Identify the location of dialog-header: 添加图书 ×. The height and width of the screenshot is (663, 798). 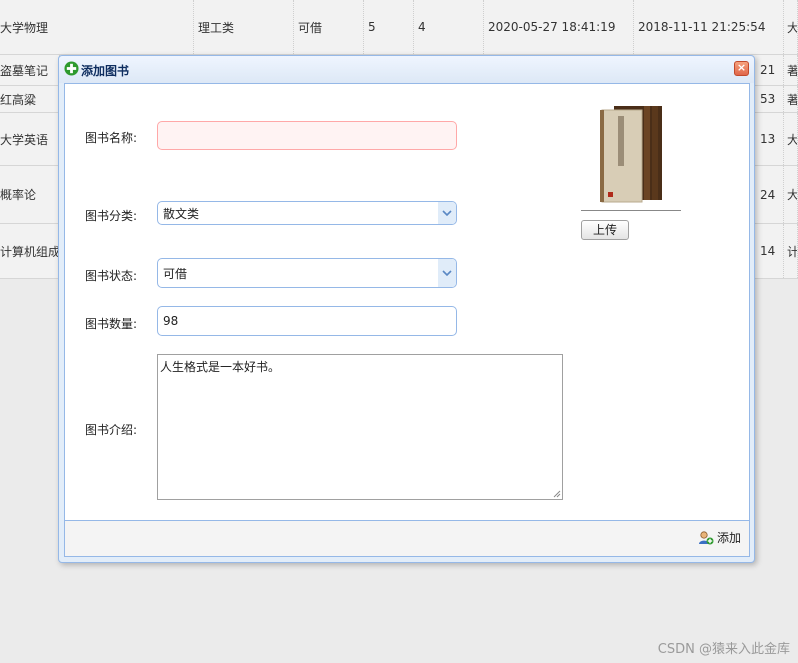
(406, 69).